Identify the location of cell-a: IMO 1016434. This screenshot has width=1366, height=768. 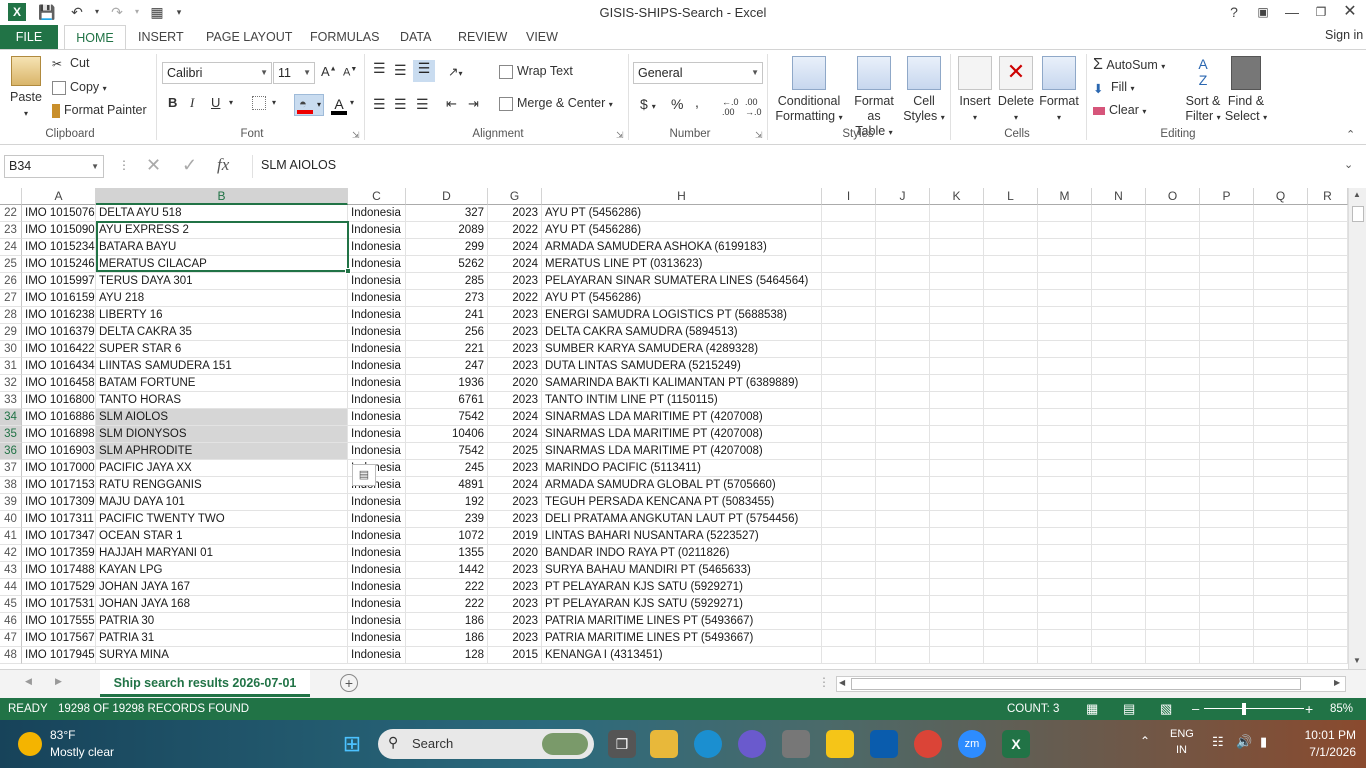
(59, 366).